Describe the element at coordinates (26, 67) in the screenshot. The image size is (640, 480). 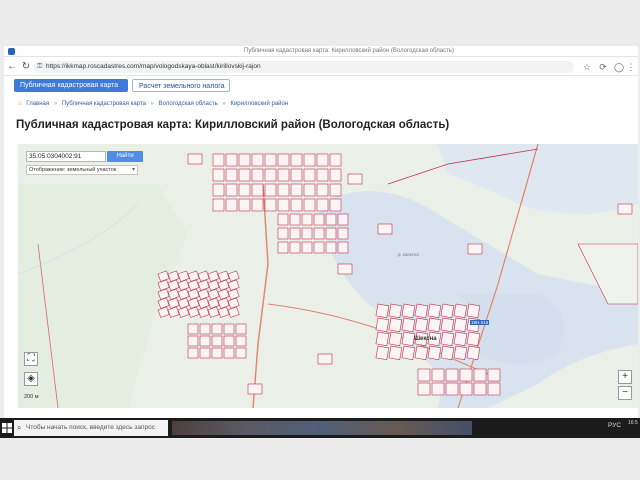
I see `reload-button: ↻` at that location.